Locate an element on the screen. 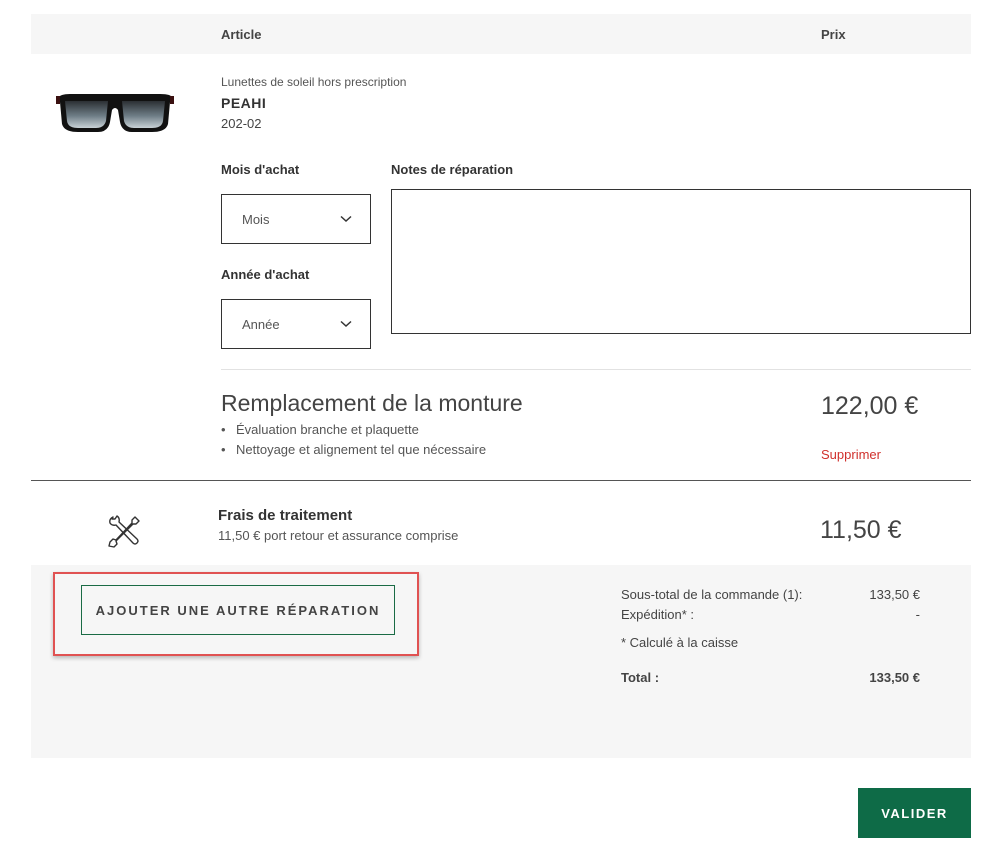  purchase-month-select: Mois is located at coordinates (296, 219).